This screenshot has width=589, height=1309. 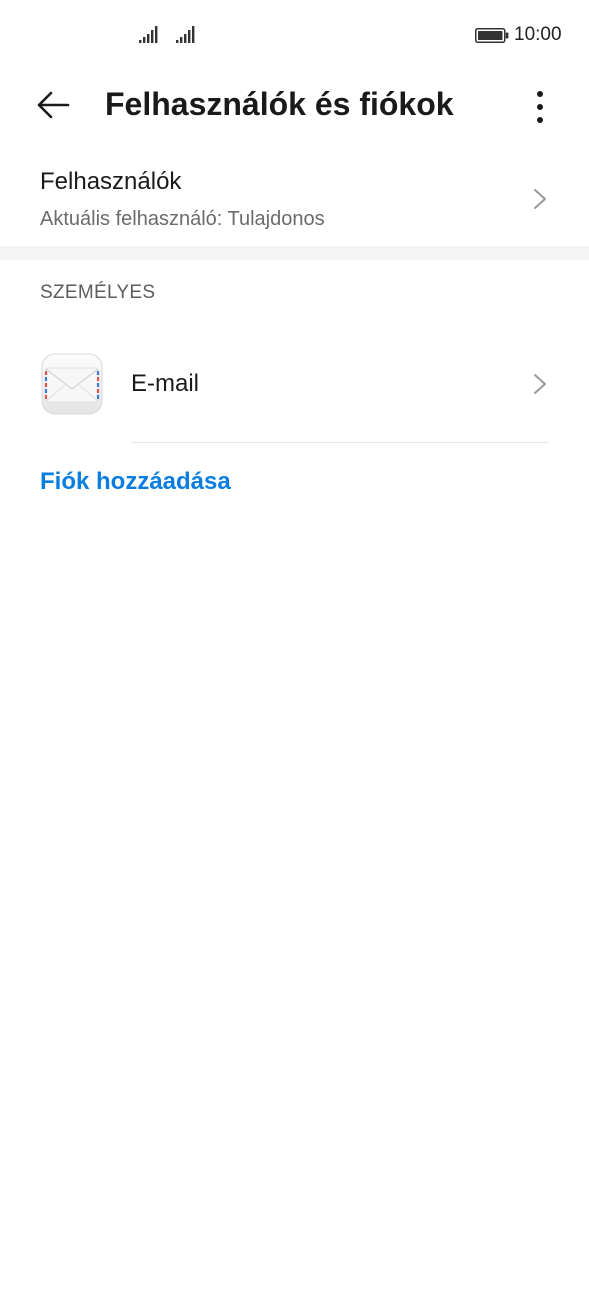 I want to click on add-account-link: Fiók hozzáadása, so click(x=135, y=482).